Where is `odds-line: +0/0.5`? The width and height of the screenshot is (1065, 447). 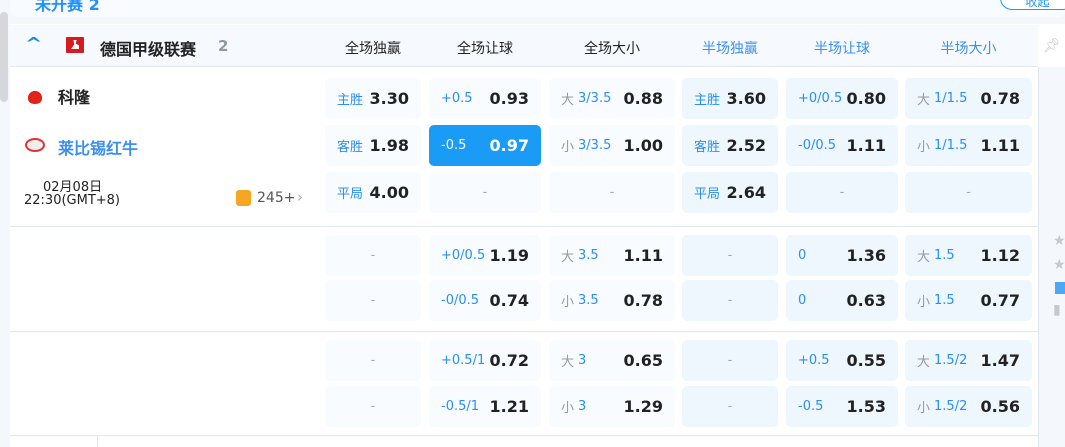 odds-line: +0/0.5 is located at coordinates (463, 255).